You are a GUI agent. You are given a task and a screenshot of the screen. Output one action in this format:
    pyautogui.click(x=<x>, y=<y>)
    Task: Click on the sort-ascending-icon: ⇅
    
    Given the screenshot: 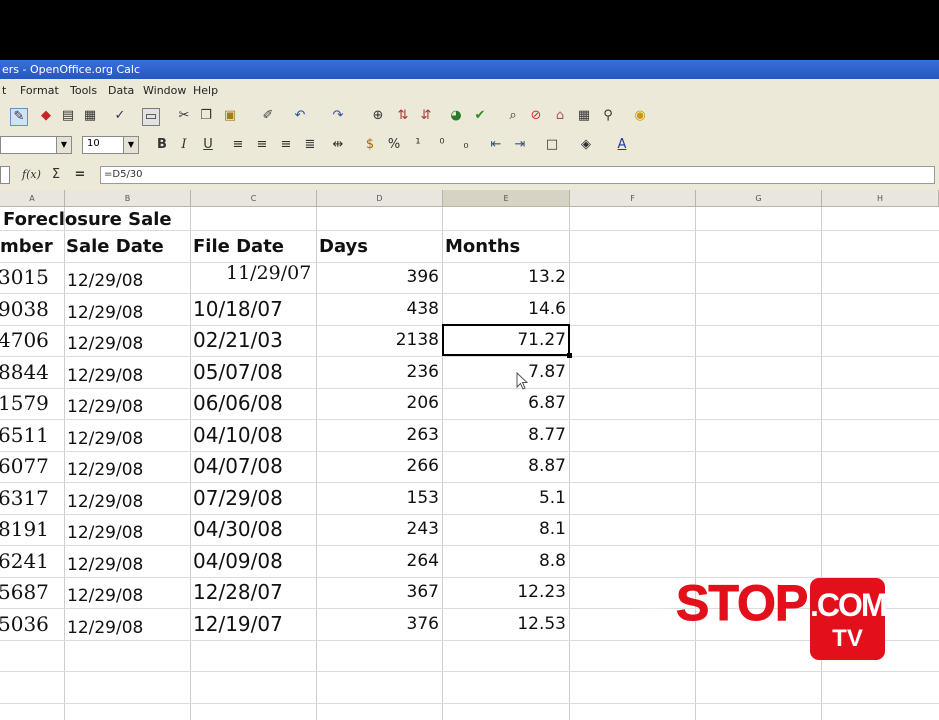 What is the action you would take?
    pyautogui.click(x=403, y=116)
    